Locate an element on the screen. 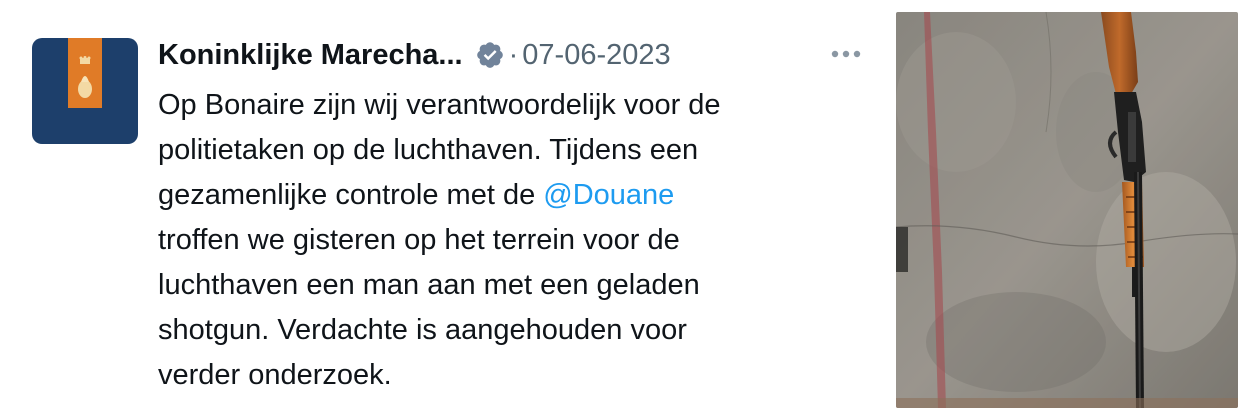 This screenshot has height=420, width=1250. tweet-date: 07-06-2023 is located at coordinates (596, 55).